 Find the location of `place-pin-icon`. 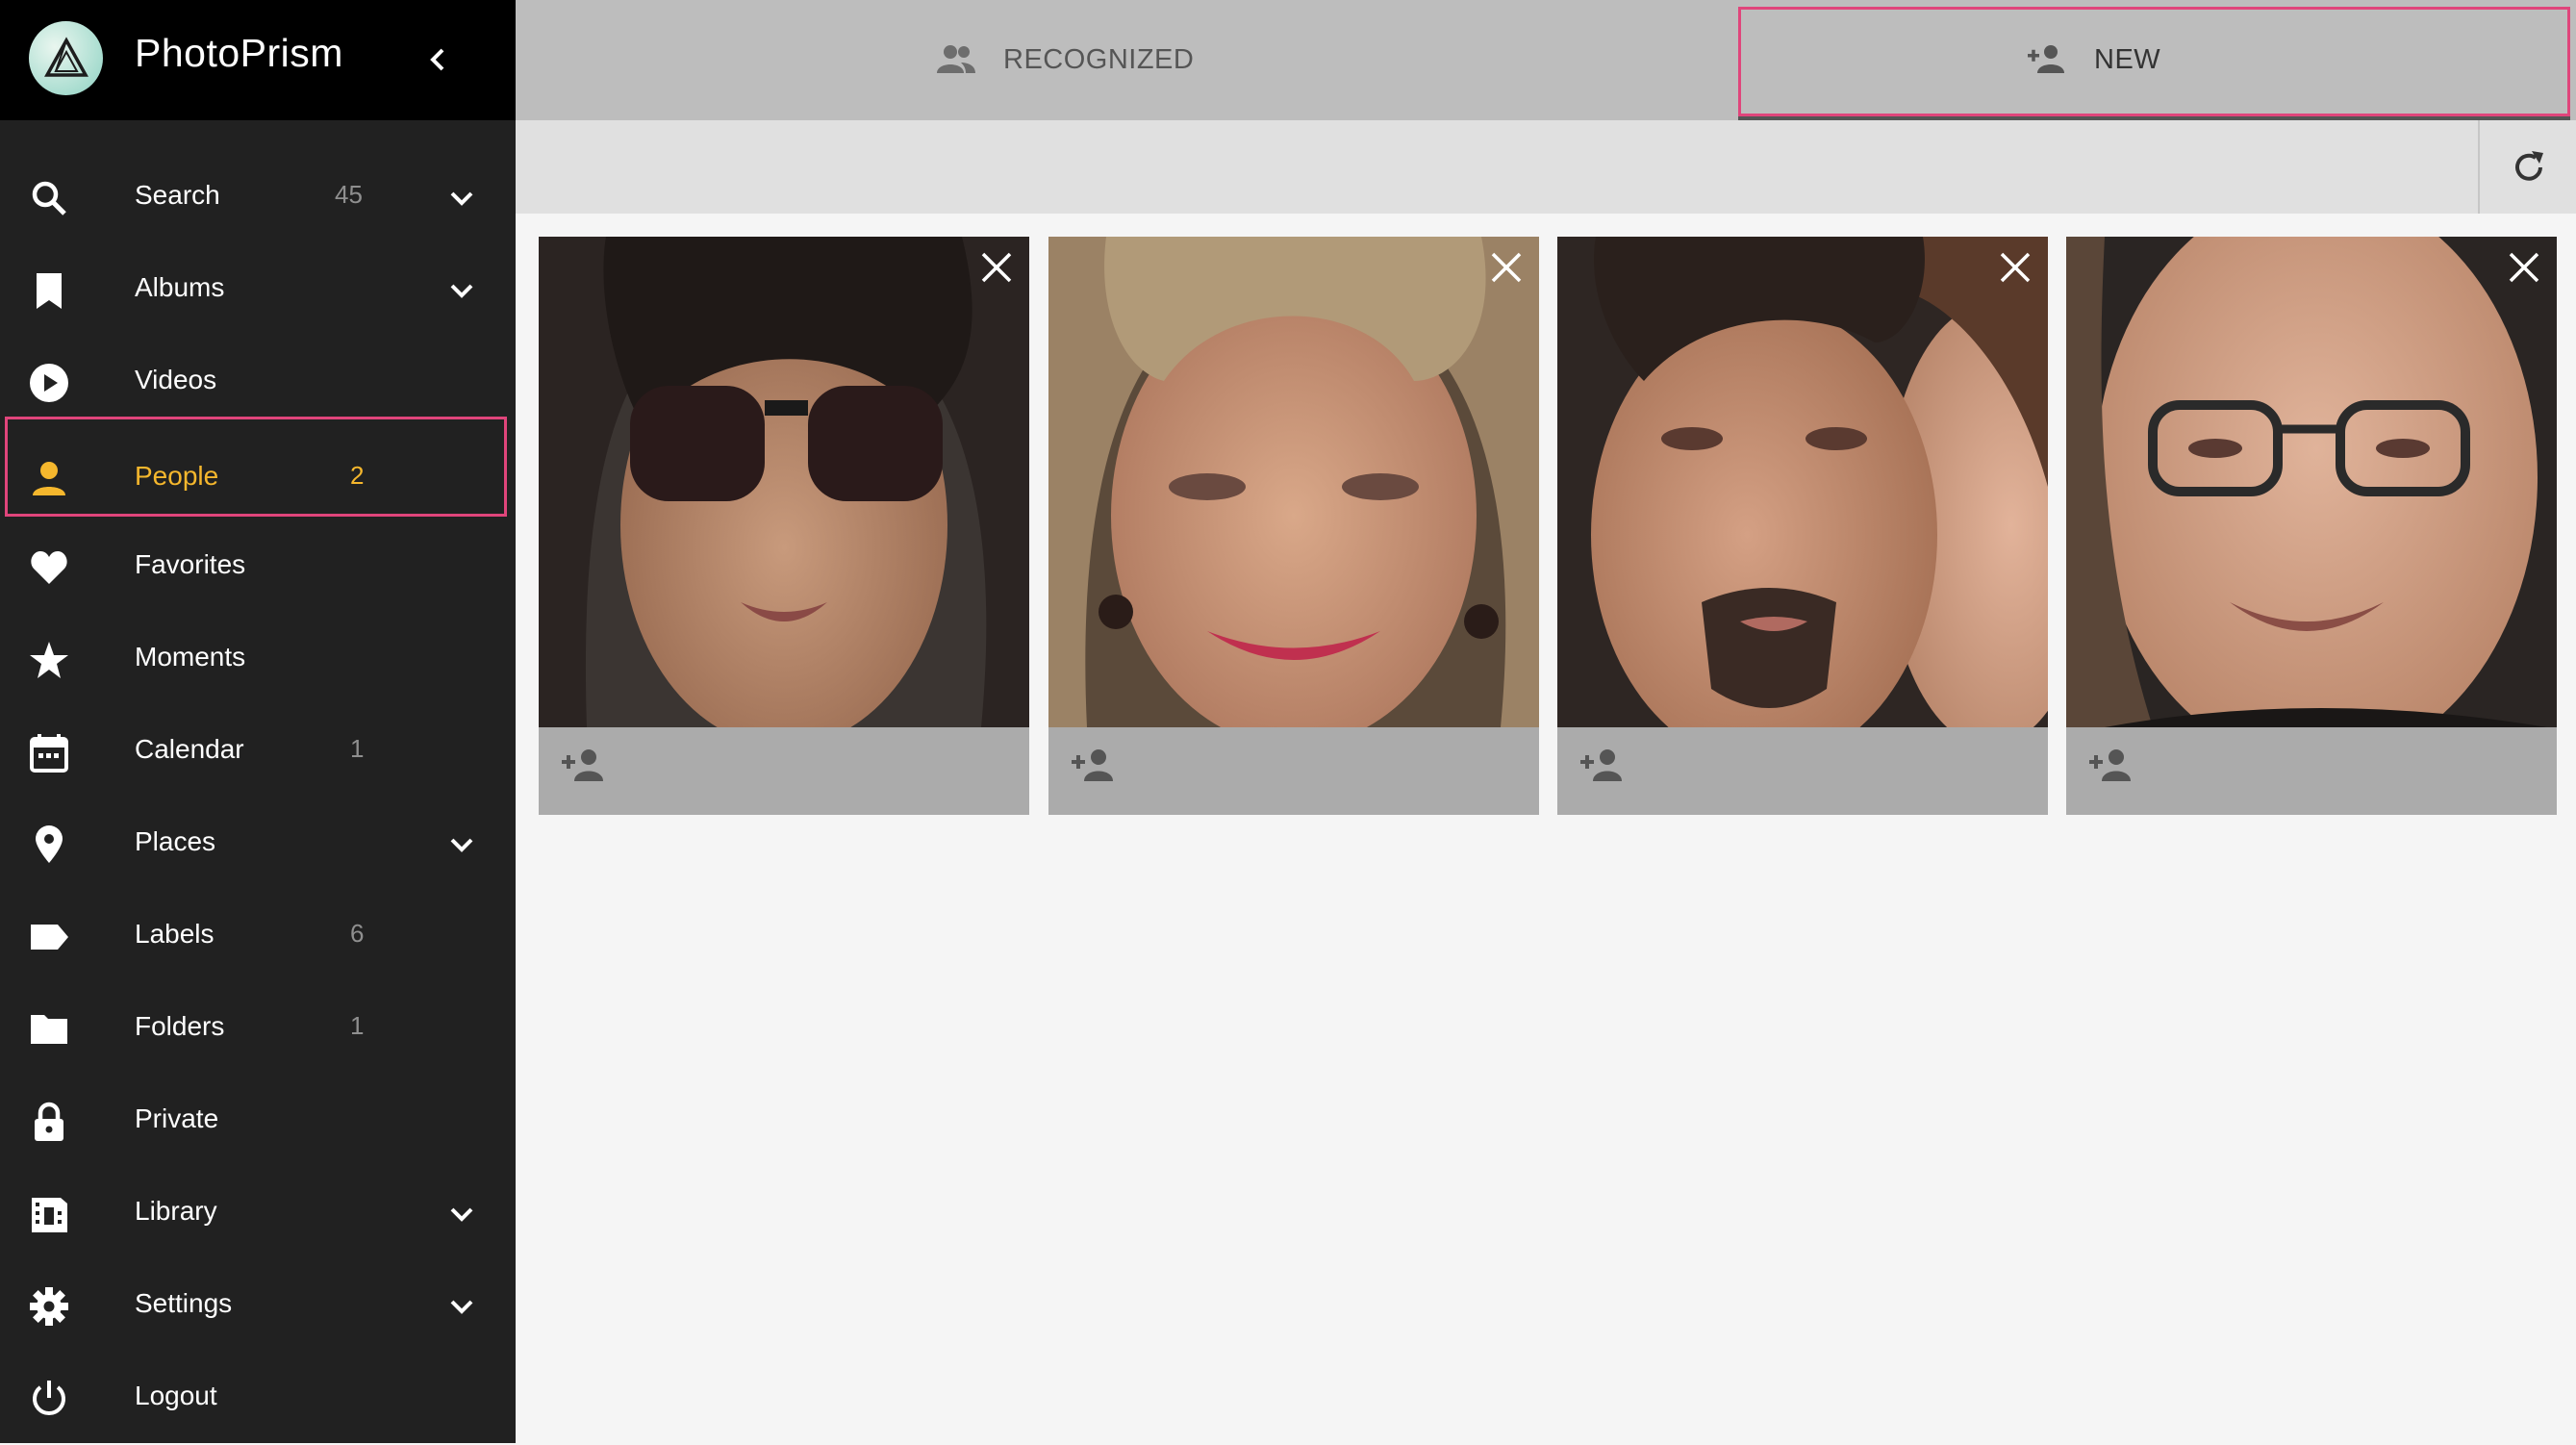

place-pin-icon is located at coordinates (49, 844).